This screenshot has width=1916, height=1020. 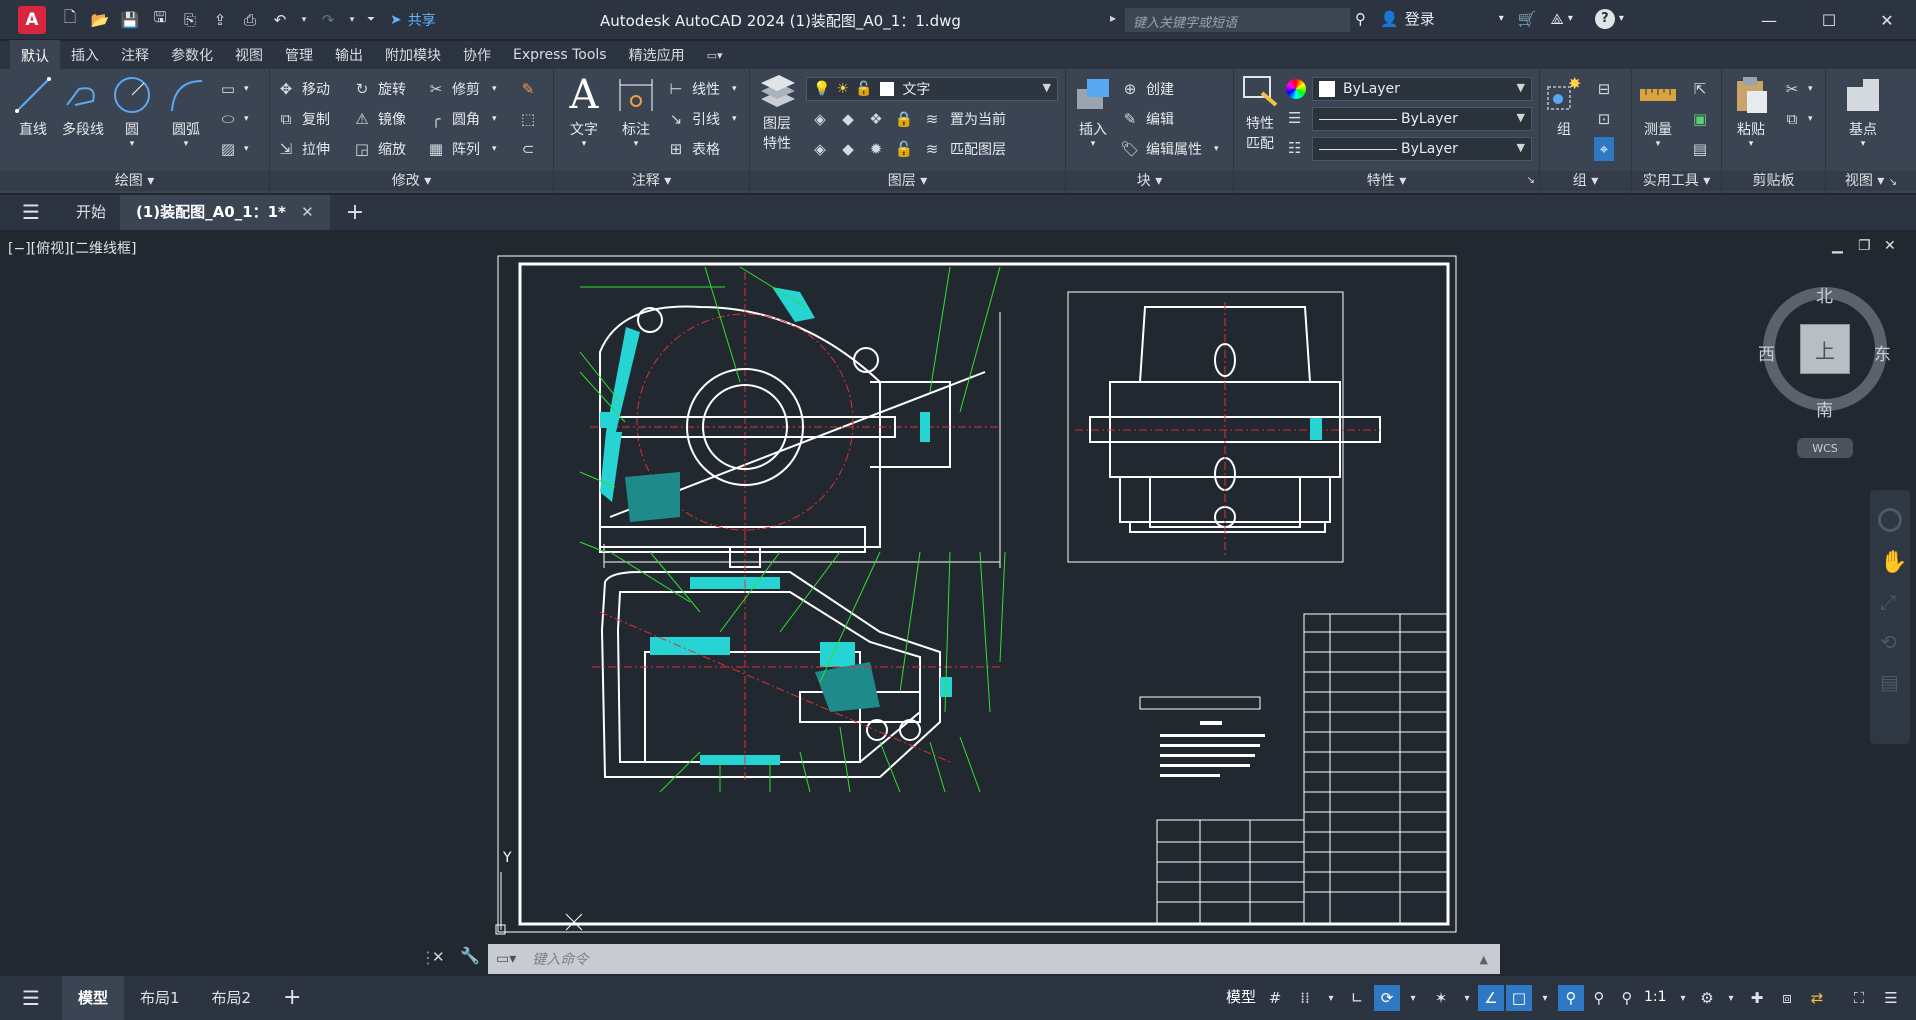 What do you see at coordinates (1556, 19) in the screenshot?
I see `autodesk-app-icon: ⟁` at bounding box center [1556, 19].